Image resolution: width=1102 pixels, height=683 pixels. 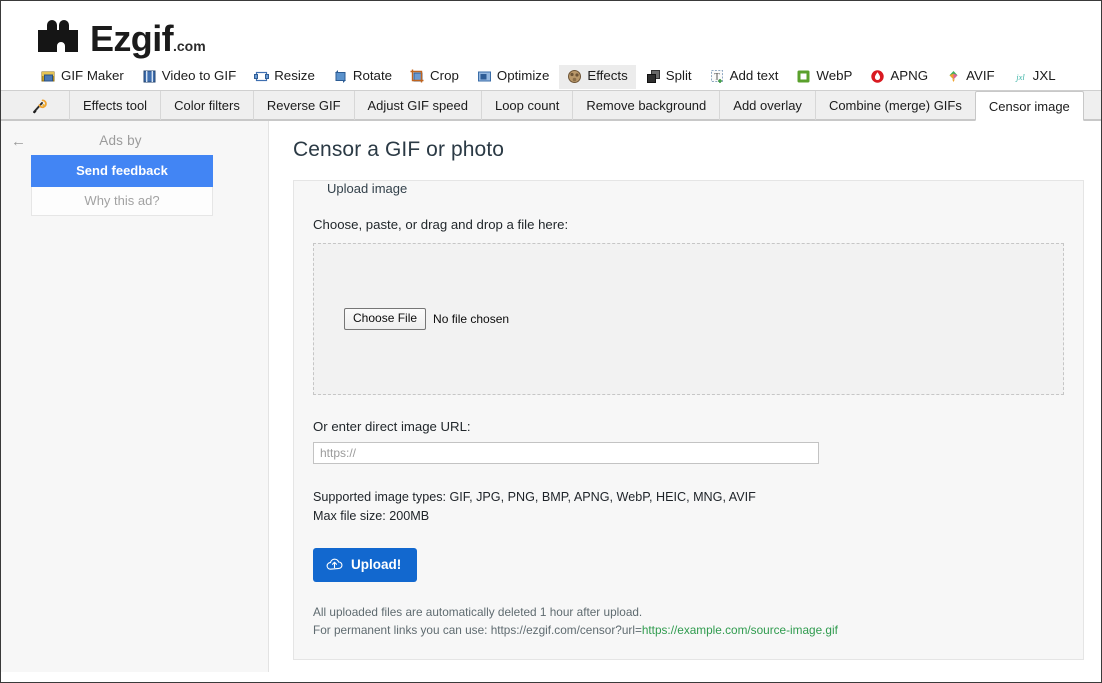 I want to click on nav-item-jxl: jxl JXL, so click(x=1034, y=77).